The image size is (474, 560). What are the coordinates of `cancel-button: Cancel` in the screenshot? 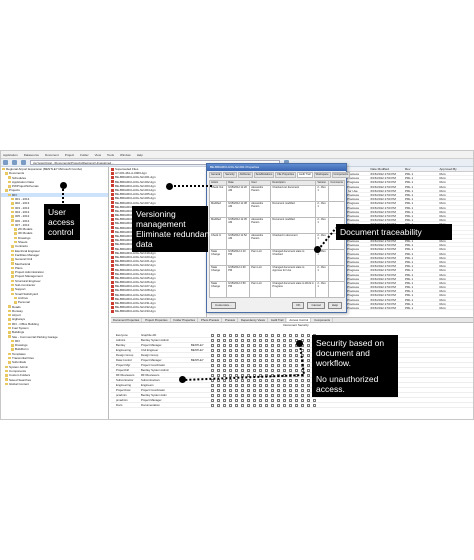 It's located at (316, 305).